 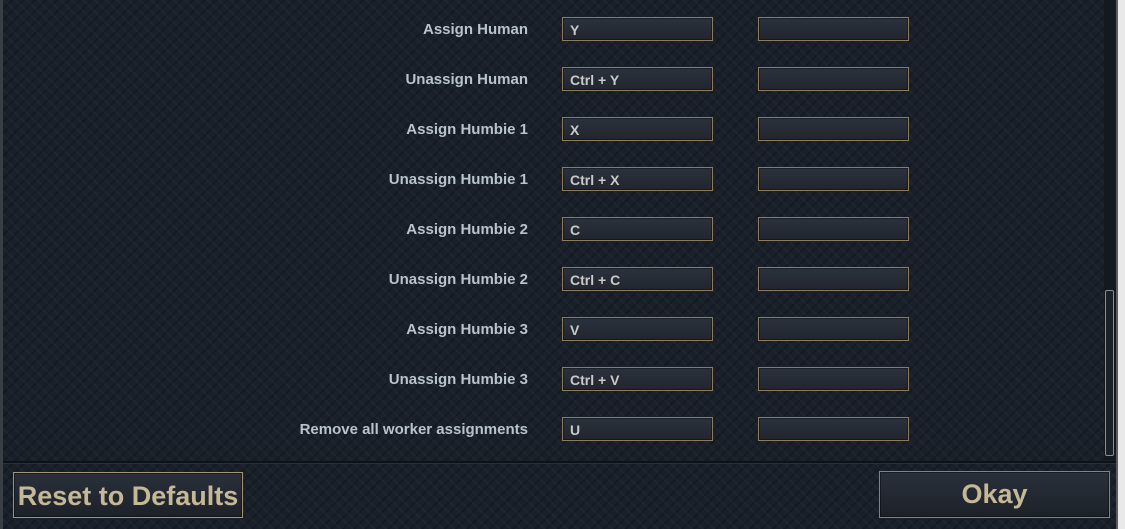 I want to click on primary-key-field: Ctrl + V, so click(x=637, y=379).